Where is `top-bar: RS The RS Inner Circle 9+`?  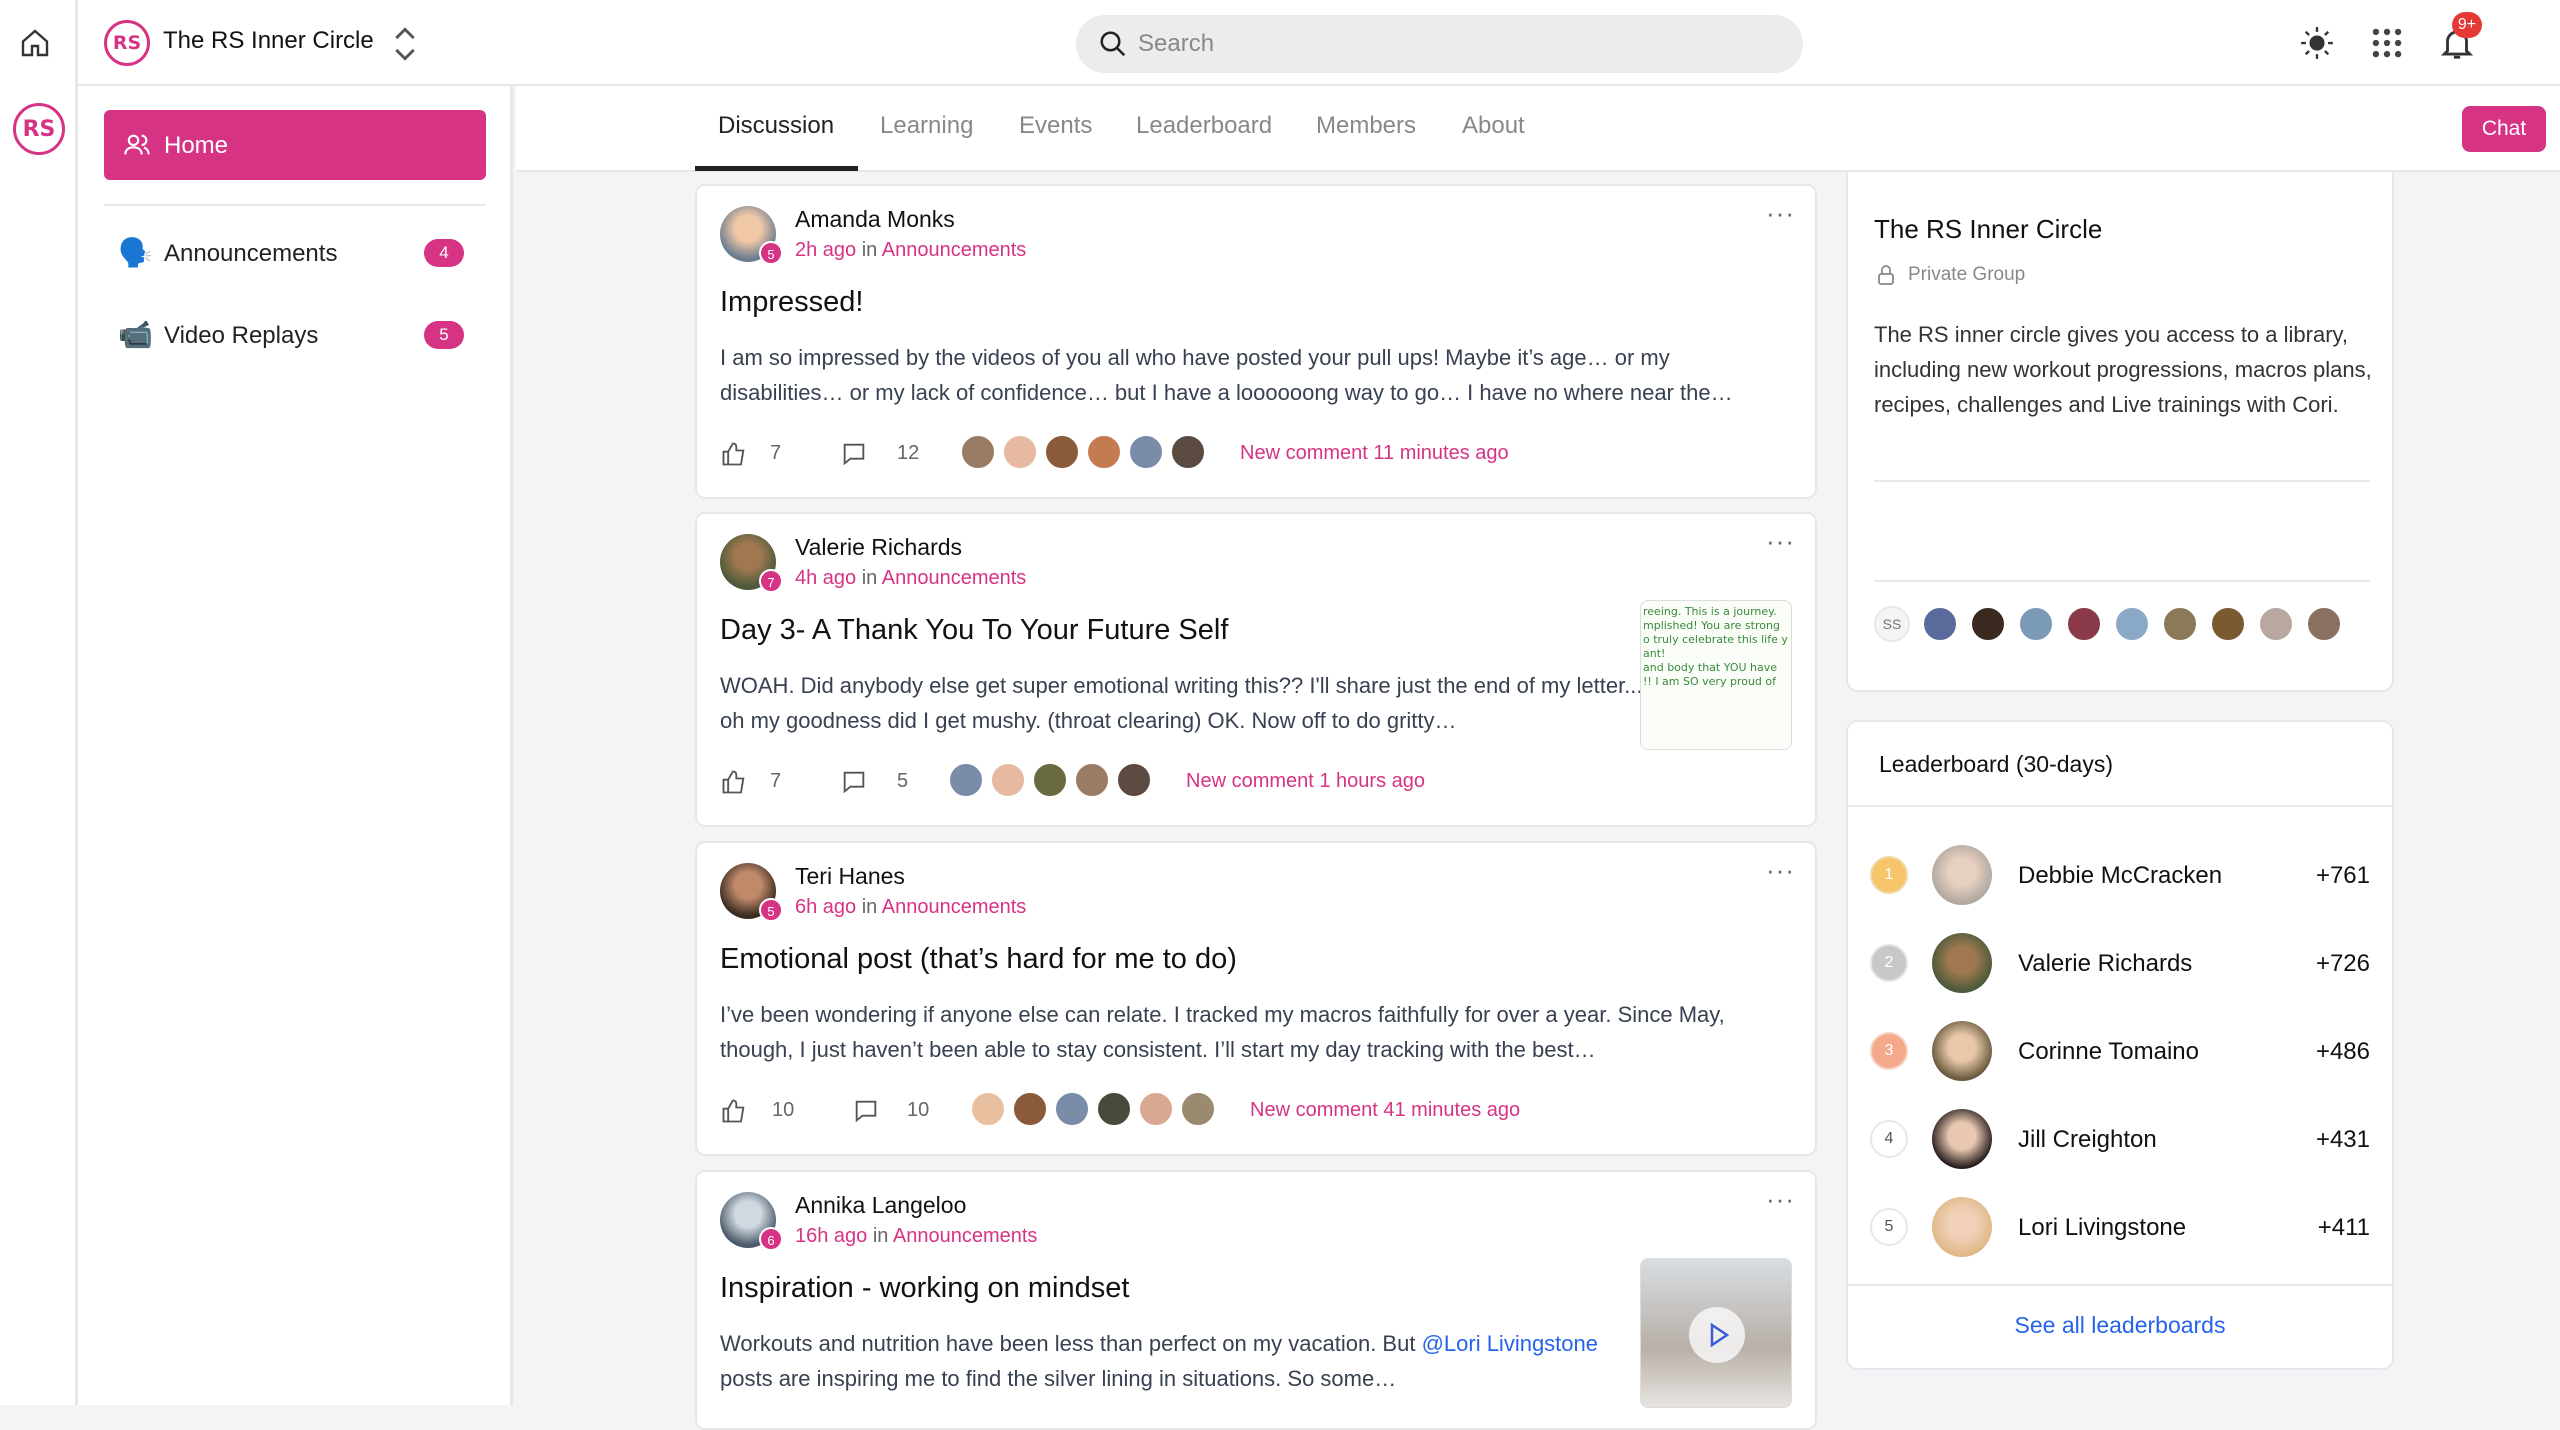
top-bar: RS The RS Inner Circle 9+ is located at coordinates (1319, 43).